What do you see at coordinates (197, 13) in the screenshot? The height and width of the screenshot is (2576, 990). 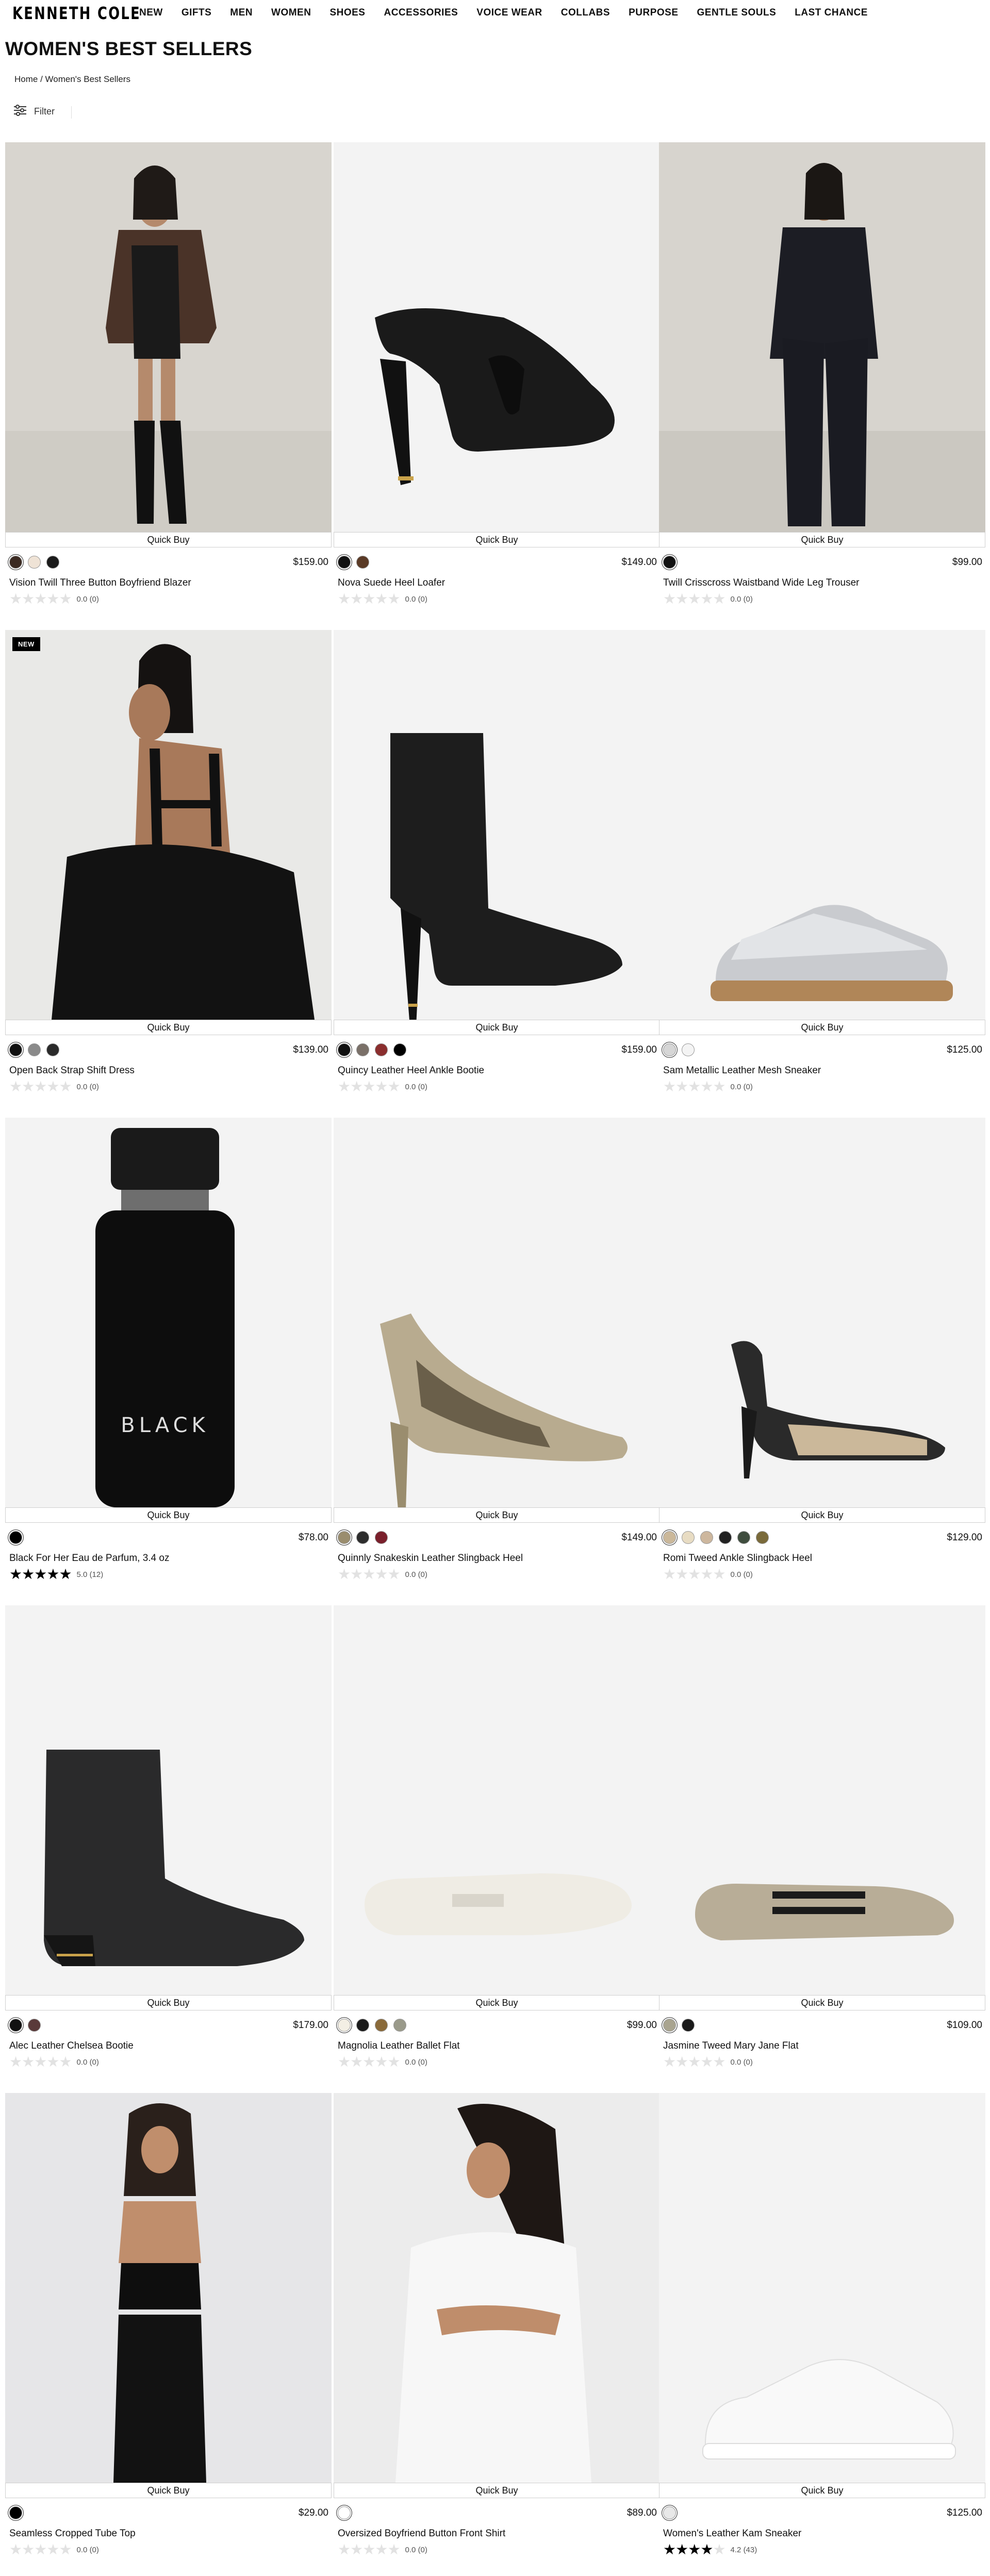 I see `nav-item-gifts: GIFTS` at bounding box center [197, 13].